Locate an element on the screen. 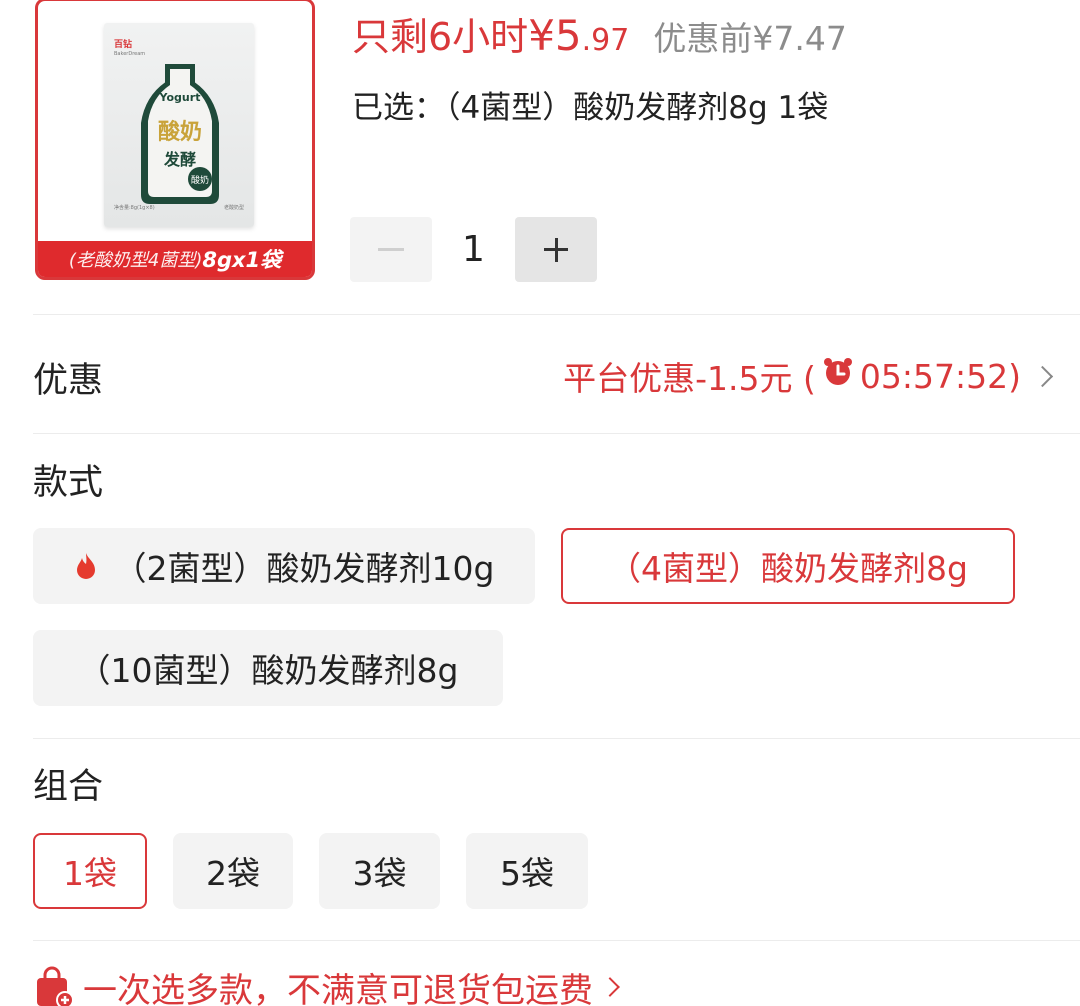 The height and width of the screenshot is (1006, 1080). discount-row-link: 平台优惠-1.5元 ( 05:57:52) is located at coordinates (808, 376).